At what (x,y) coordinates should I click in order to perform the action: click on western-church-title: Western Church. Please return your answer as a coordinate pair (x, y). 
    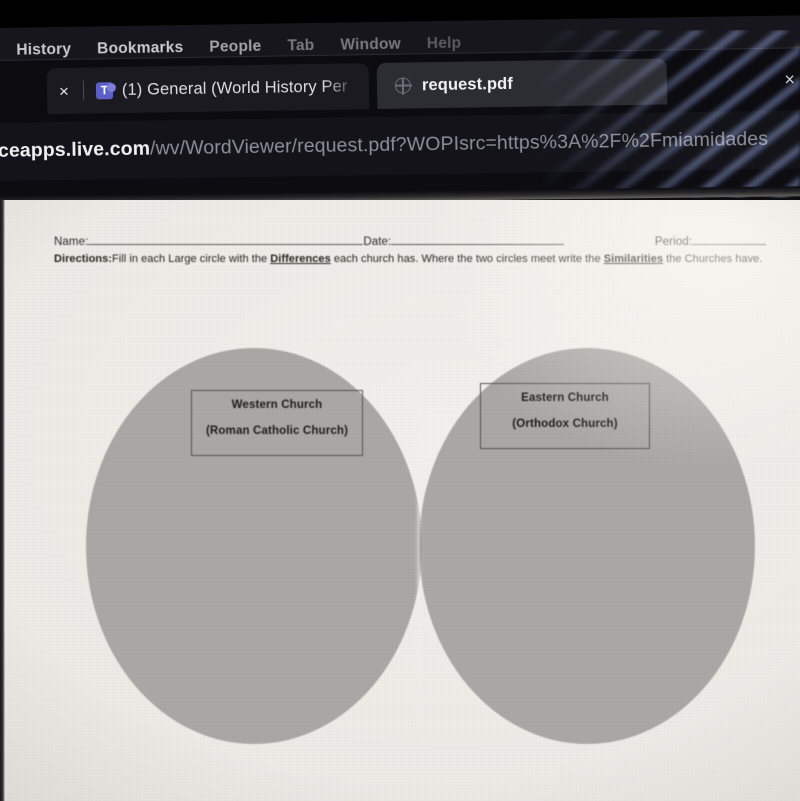
    Looking at the image, I should click on (277, 405).